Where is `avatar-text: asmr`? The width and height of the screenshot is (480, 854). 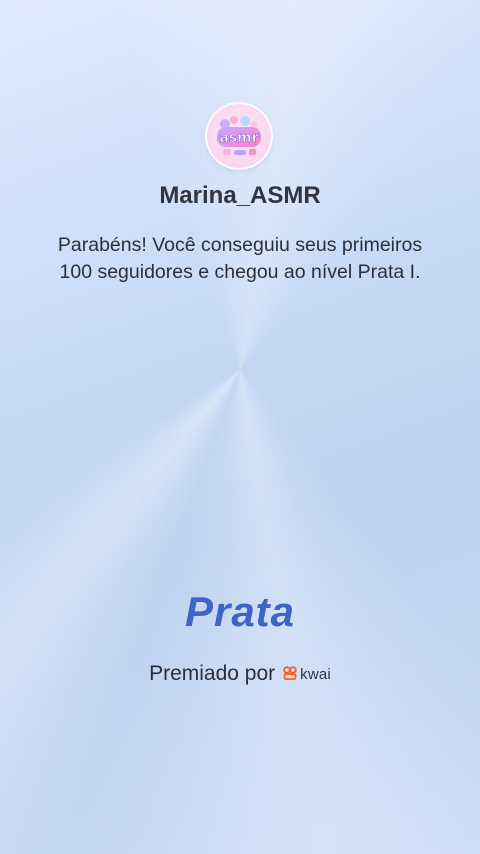
avatar-text: asmr is located at coordinates (238, 138).